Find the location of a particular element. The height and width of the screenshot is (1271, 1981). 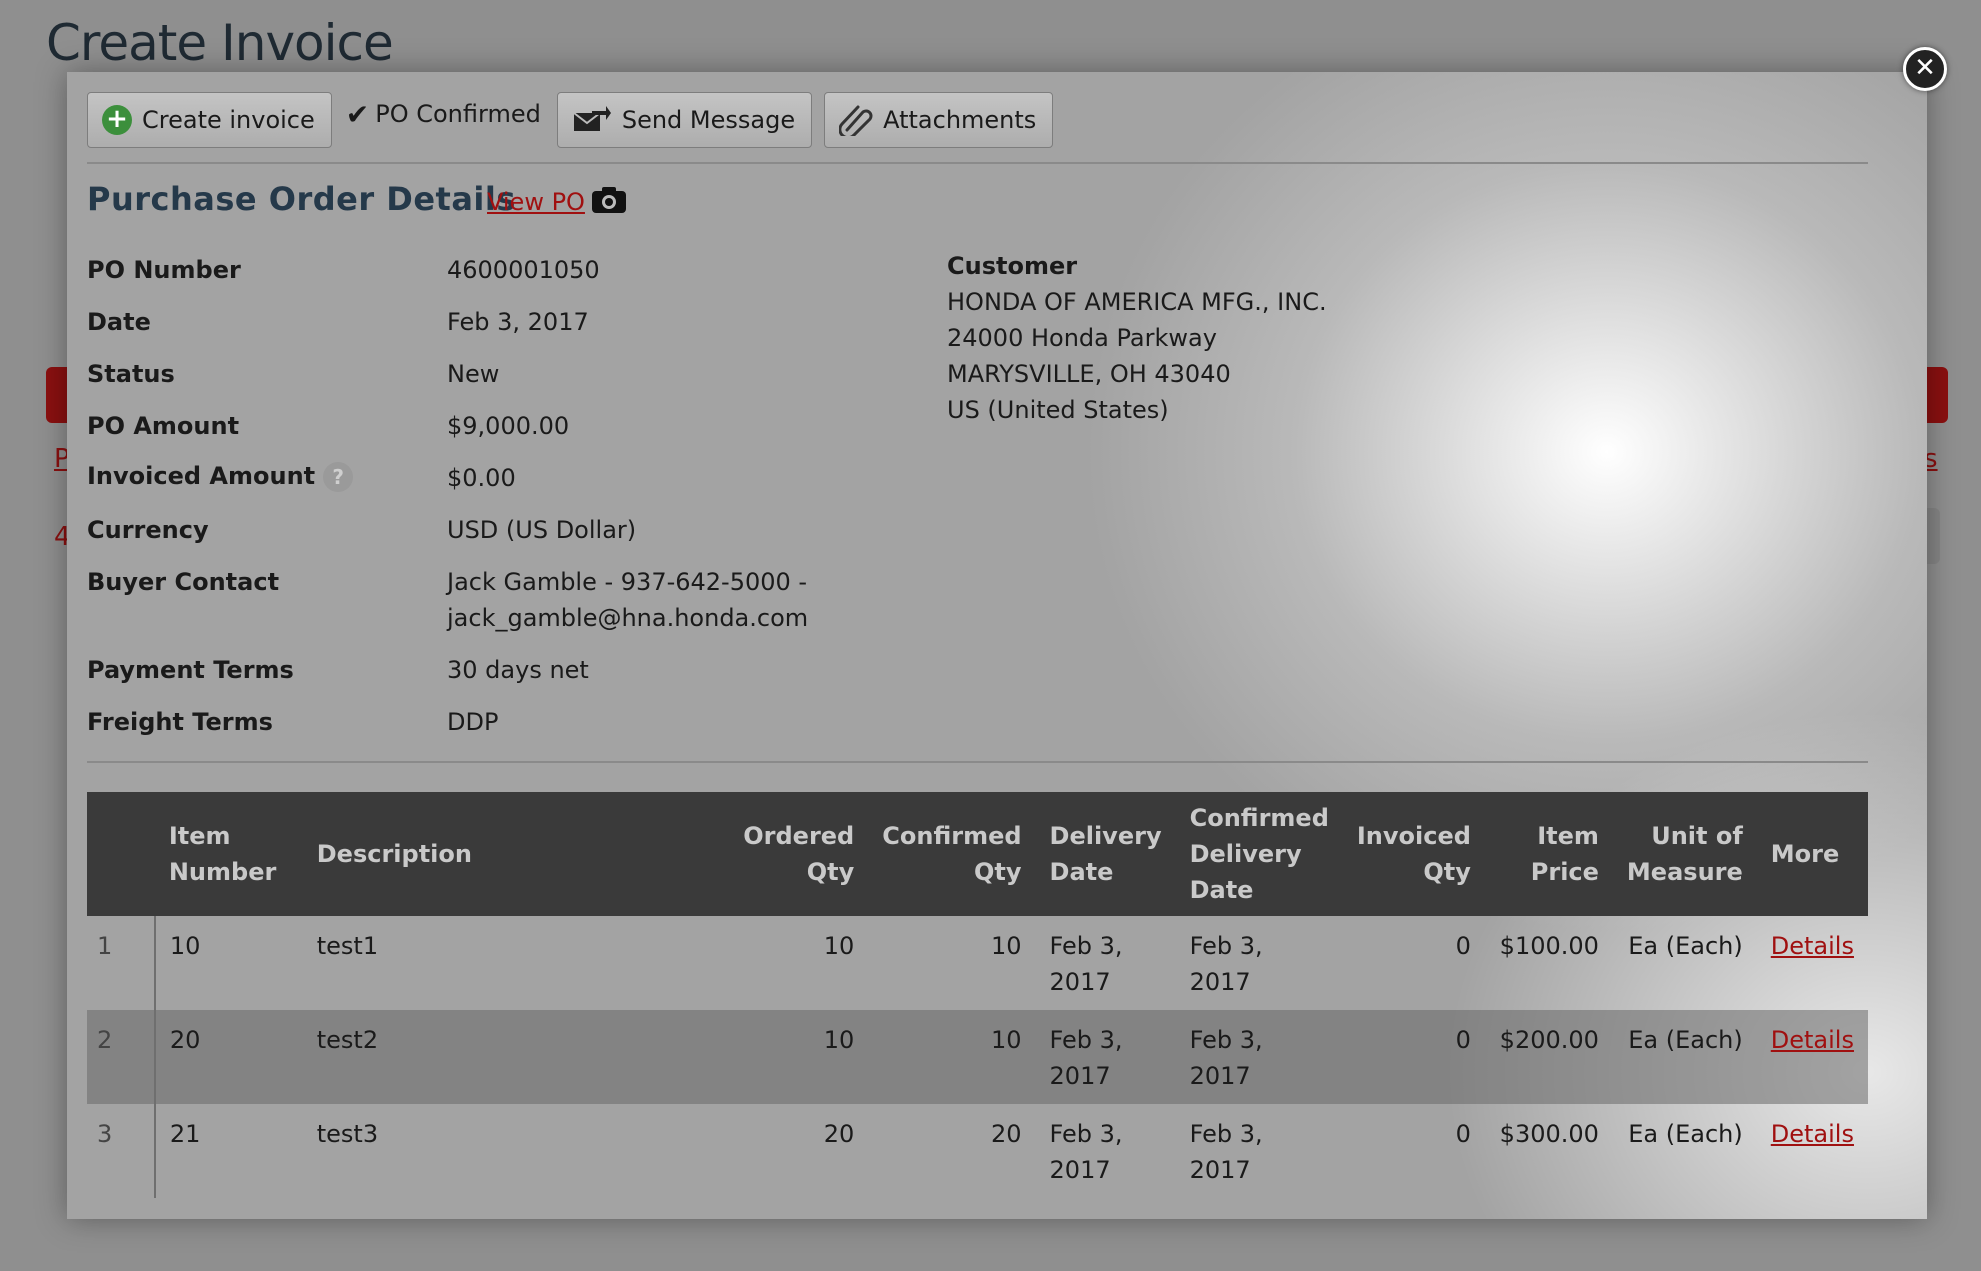

col-header-confirmed-qty: Confirmed Qty is located at coordinates (952, 854).